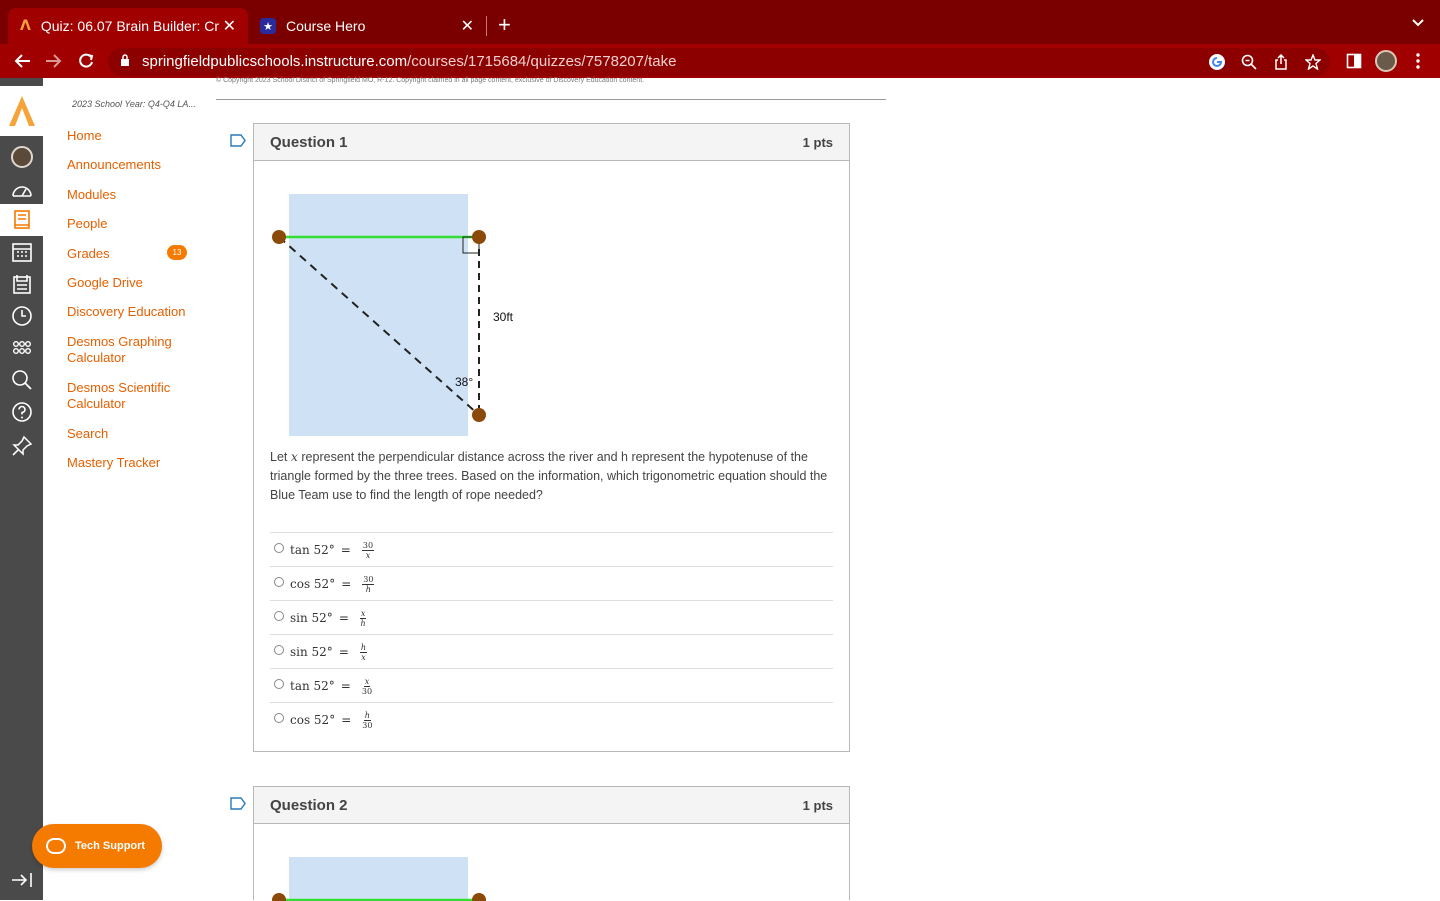  I want to click on browser-menu-icon, so click(1418, 61).